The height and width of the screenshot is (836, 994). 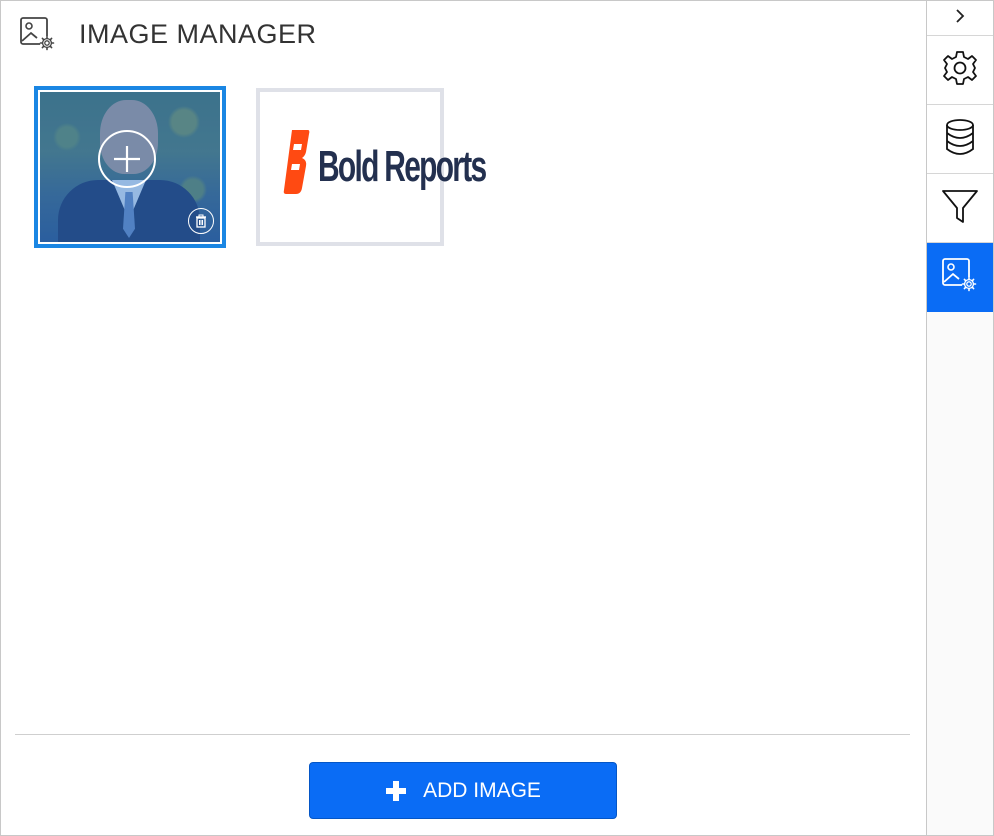 I want to click on bold-reports-logo: Bold Reports, so click(x=384, y=167).